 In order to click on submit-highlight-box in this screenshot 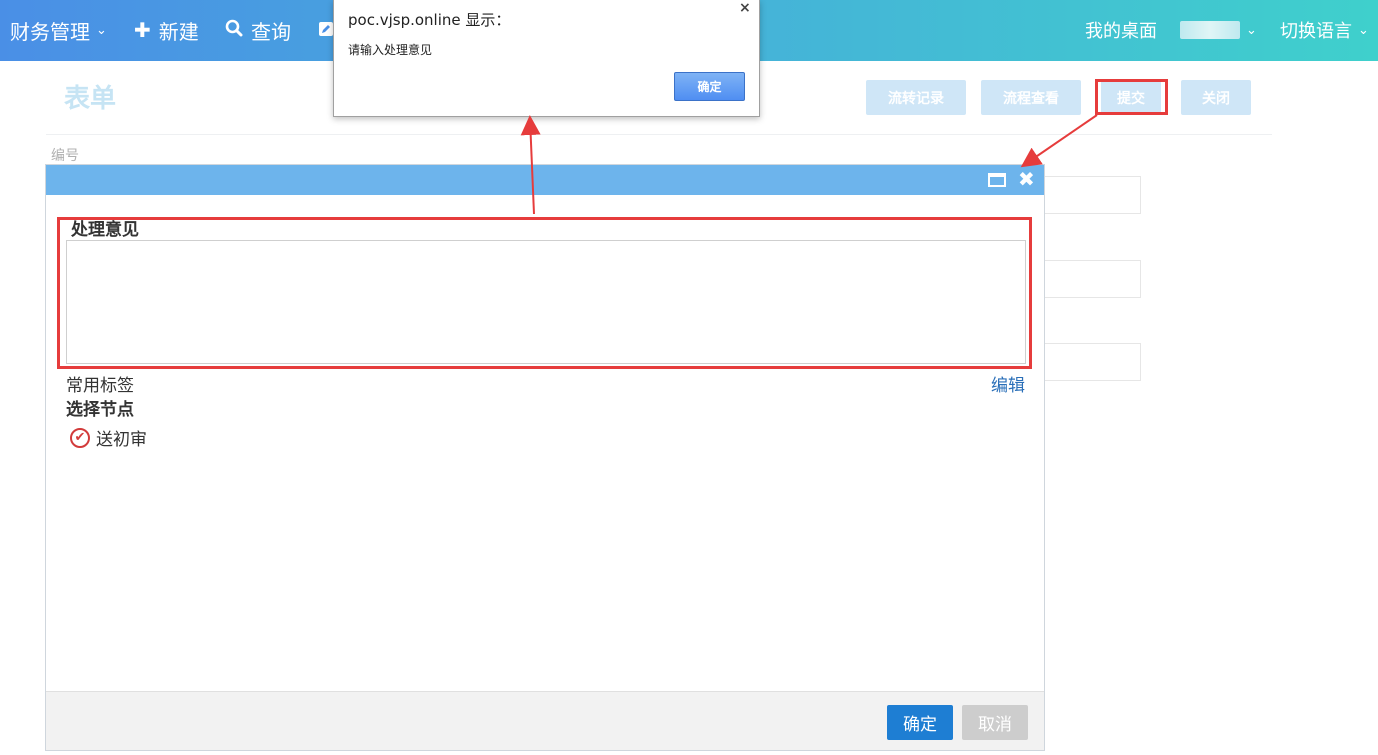, I will do `click(1131, 97)`.